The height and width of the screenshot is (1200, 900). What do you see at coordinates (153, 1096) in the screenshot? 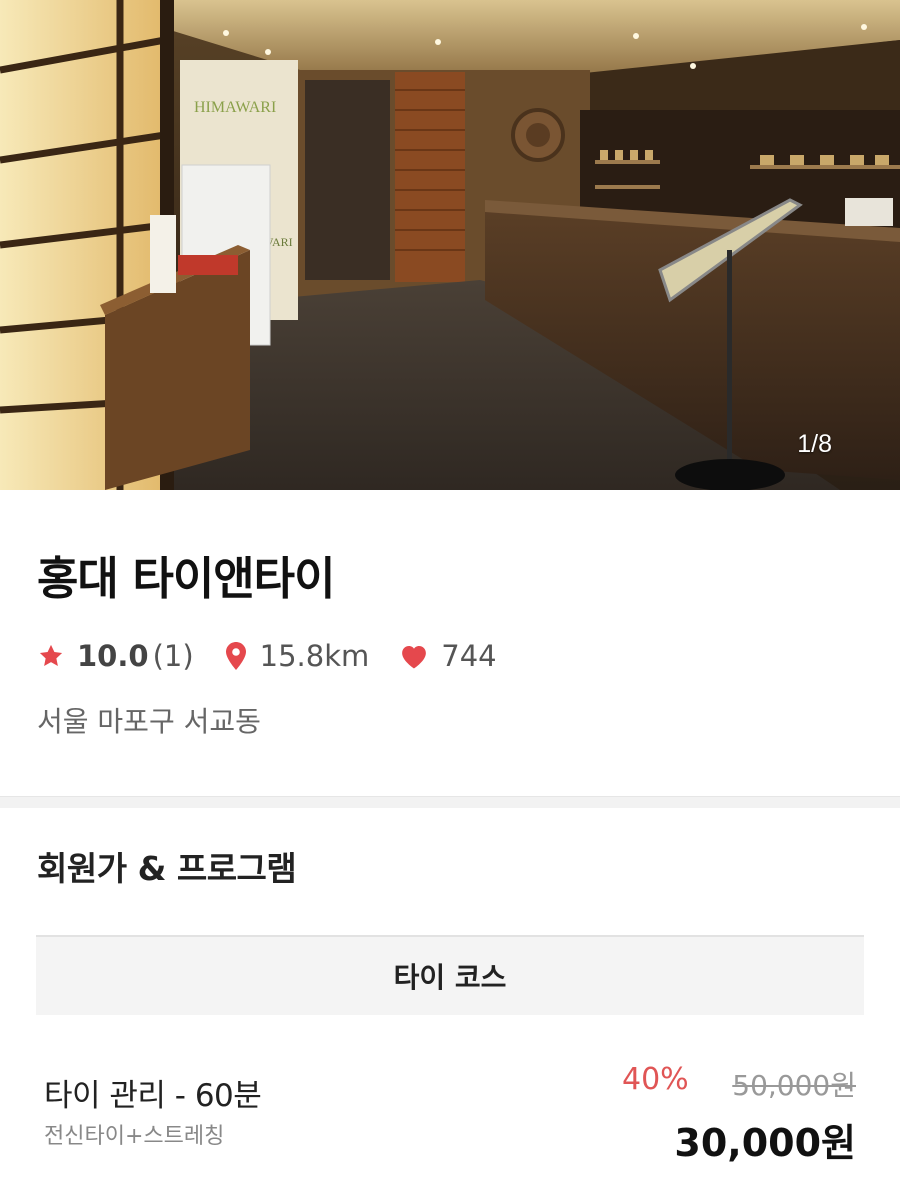
I see `program-name: 타이 관리 - 60분` at bounding box center [153, 1096].